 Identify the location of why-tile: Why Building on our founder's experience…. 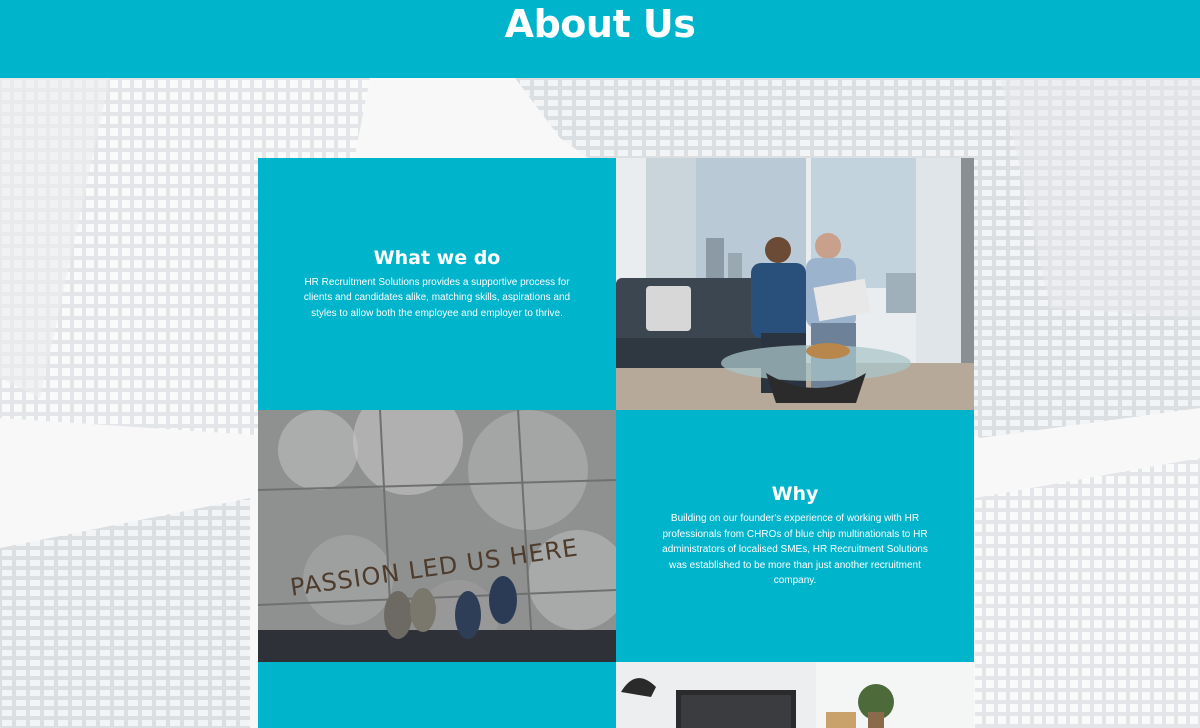
(795, 536).